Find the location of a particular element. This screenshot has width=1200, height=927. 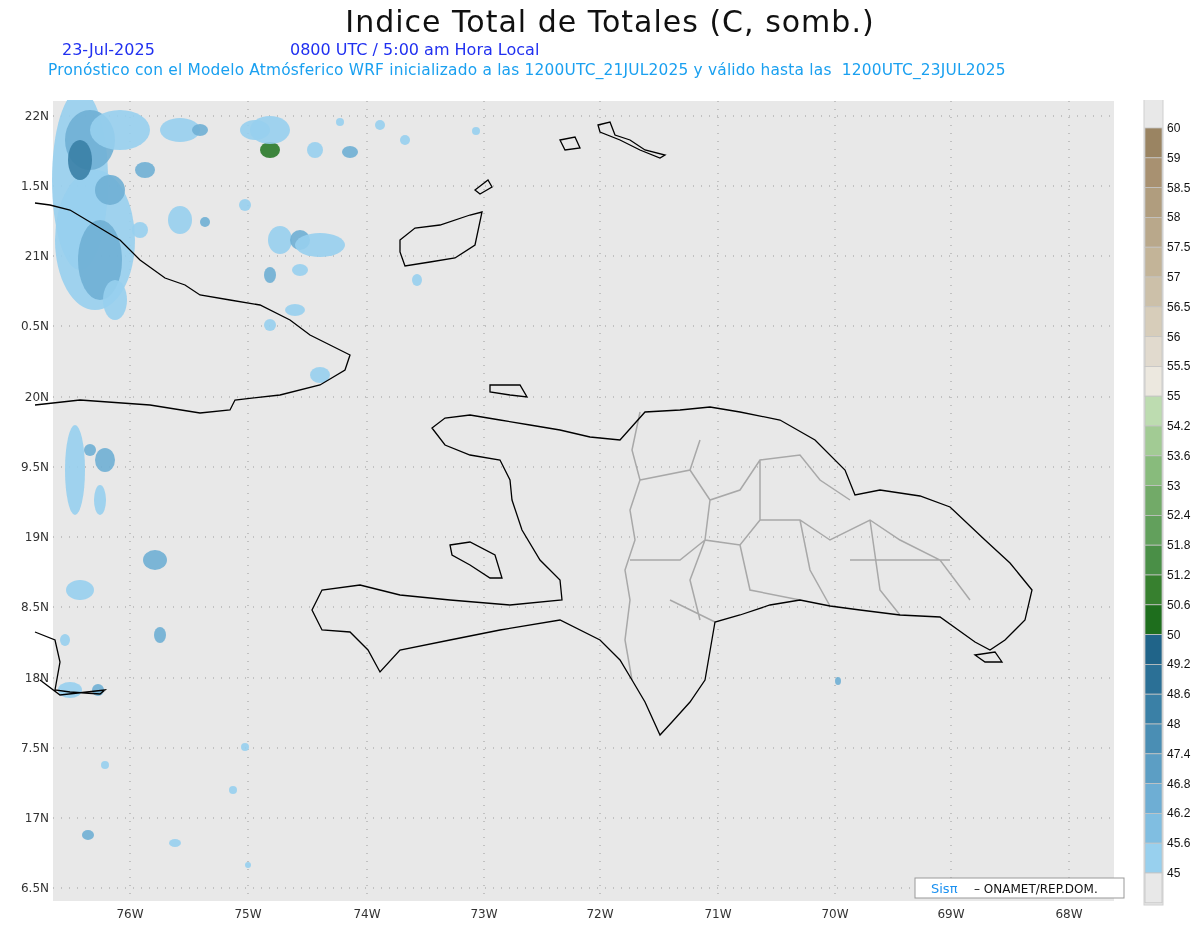

longitude-label: 70W is located at coordinates (835, 914).